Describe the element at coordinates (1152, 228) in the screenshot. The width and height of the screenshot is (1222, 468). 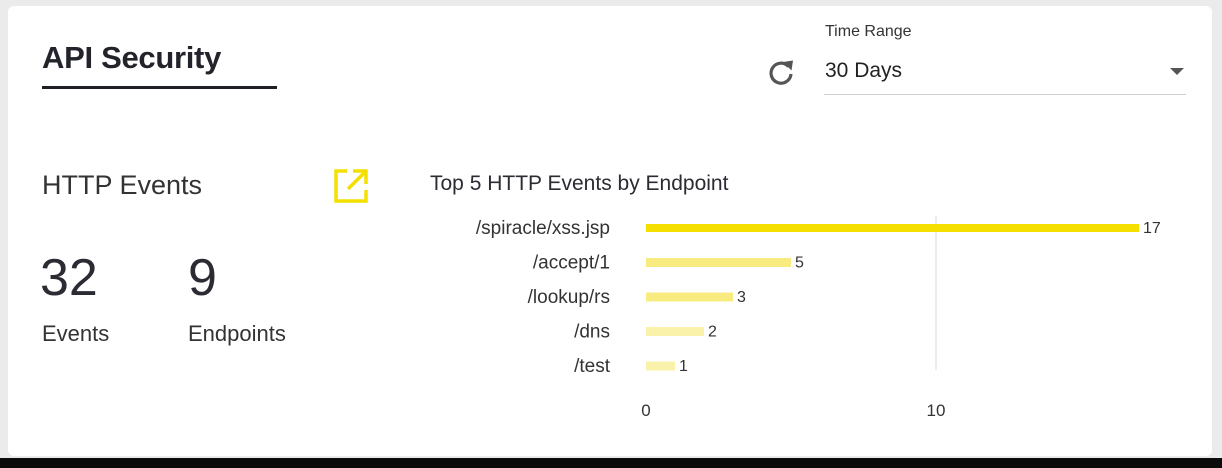
I see `data-label: 17` at that location.